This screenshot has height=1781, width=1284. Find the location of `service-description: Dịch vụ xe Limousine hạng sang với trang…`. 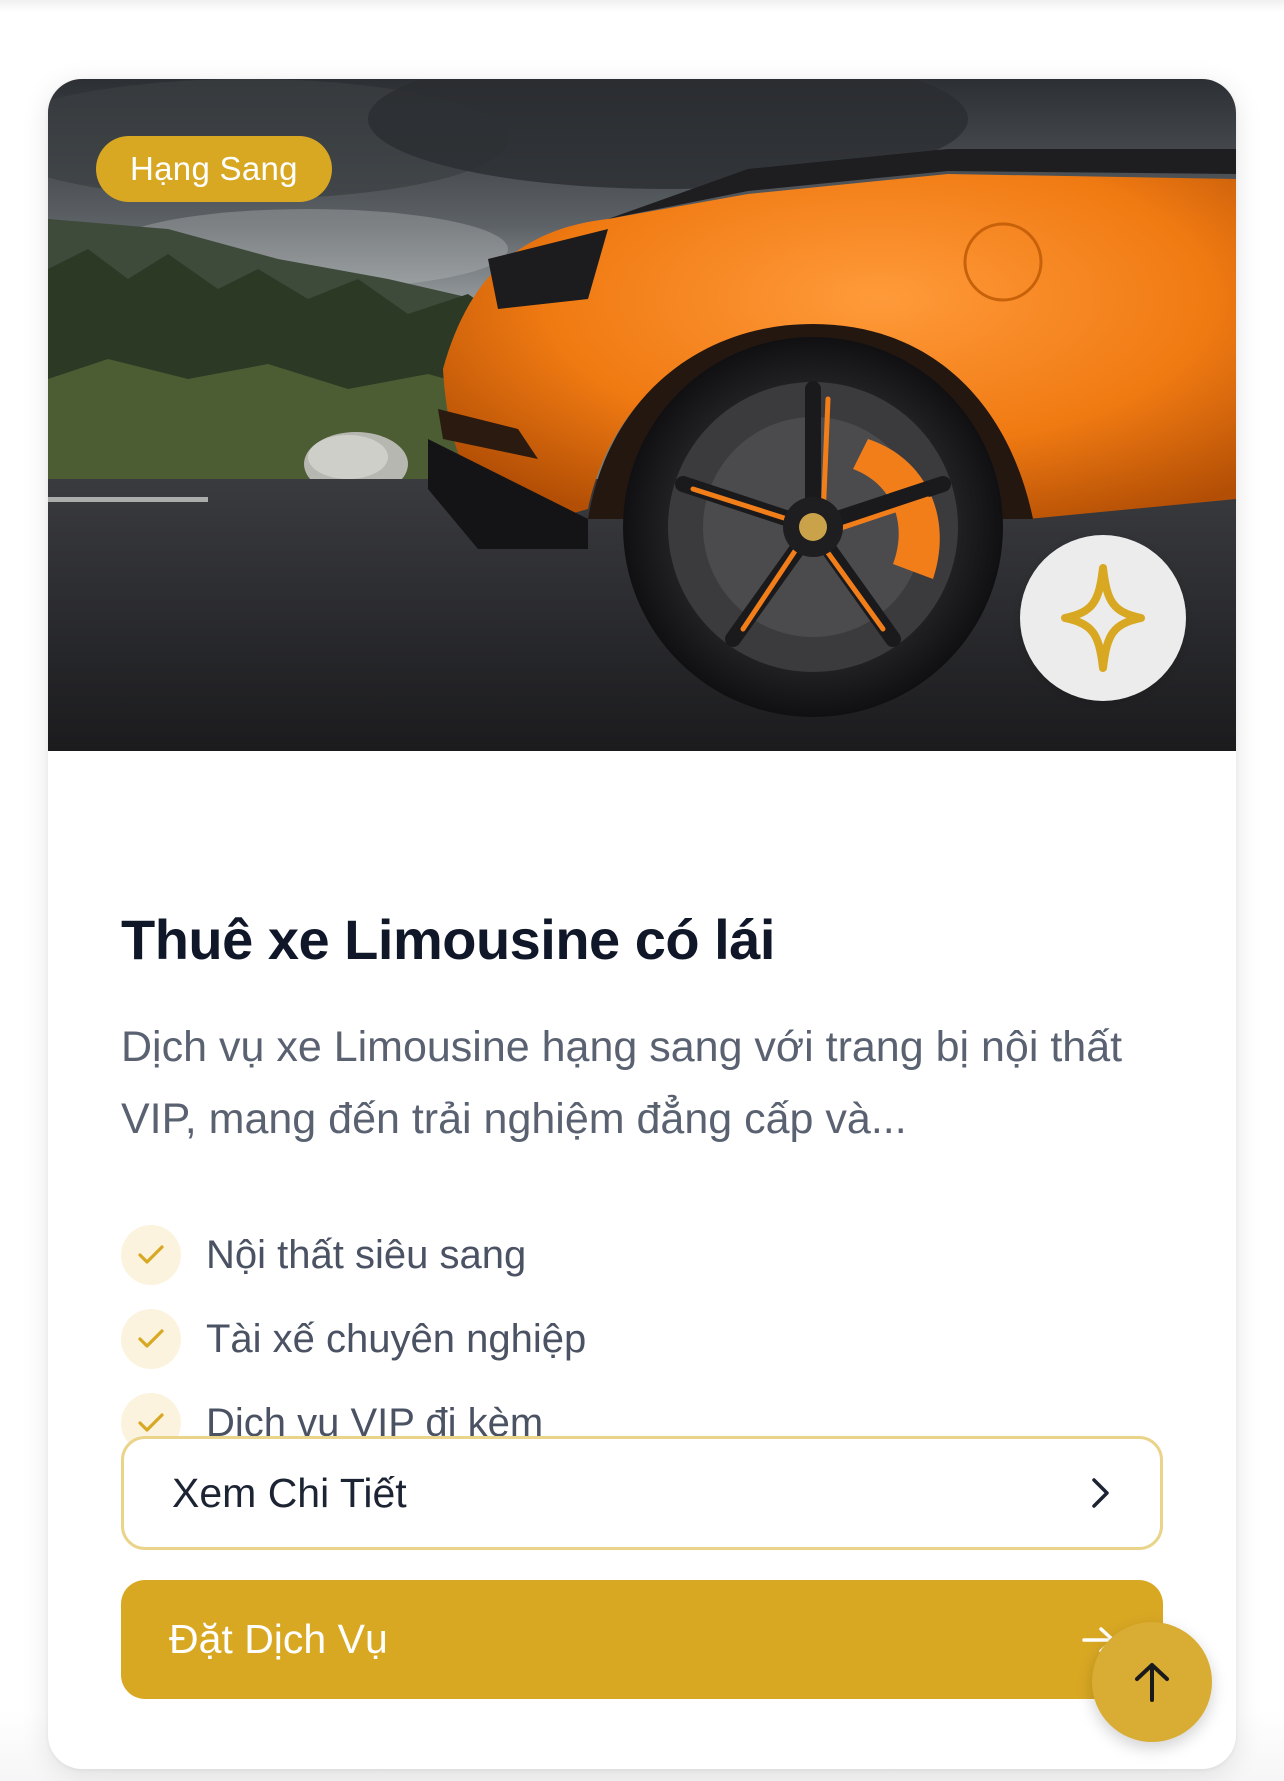

service-description: Dịch vụ xe Limousine hạng sang với trang… is located at coordinates (622, 1083).